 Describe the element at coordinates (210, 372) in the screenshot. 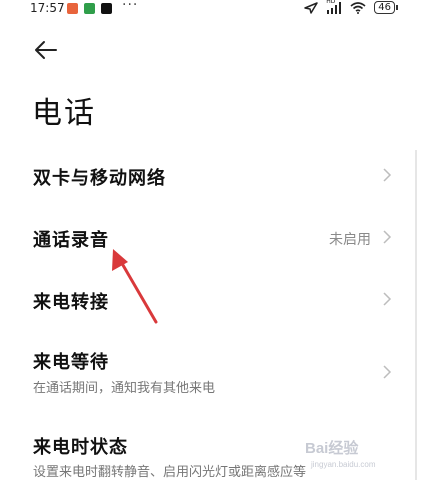

I see `settings-item-call-waiting: 来电等待 在通话期间，通知我有其他来电` at that location.